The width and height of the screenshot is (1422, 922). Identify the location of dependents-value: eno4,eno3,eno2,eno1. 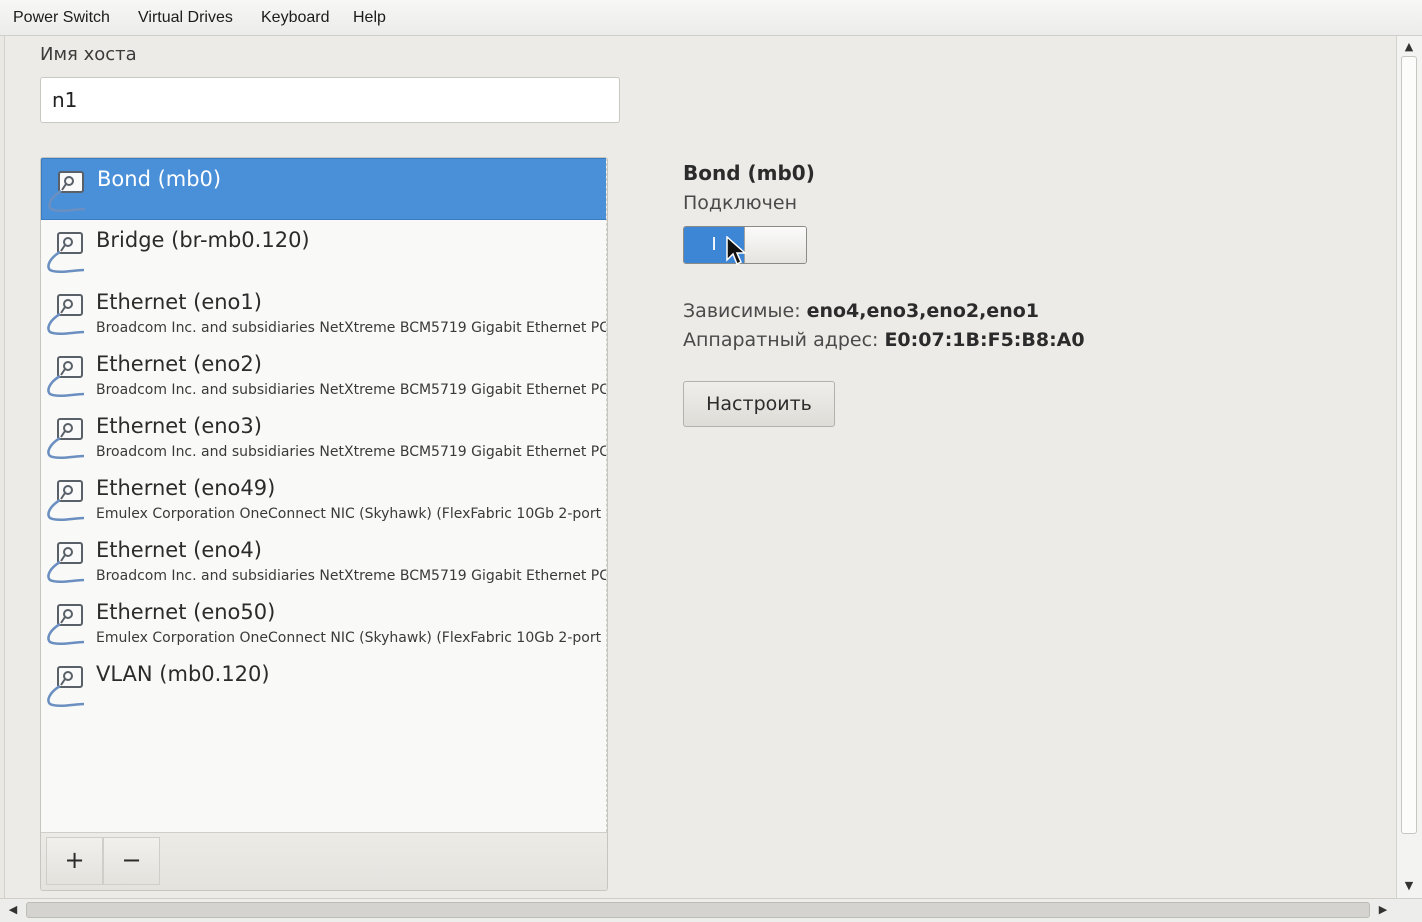
(922, 311).